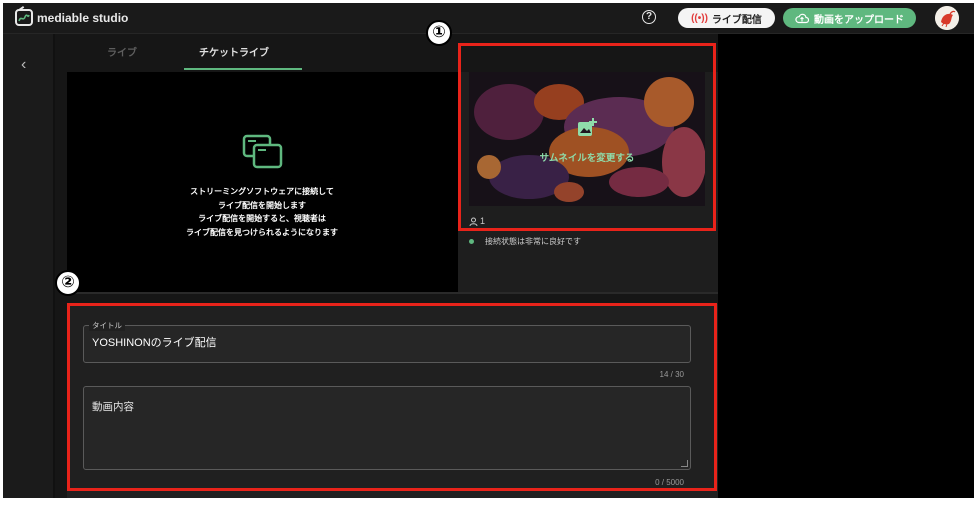 The height and width of the screenshot is (505, 977). Describe the element at coordinates (488, 18) in the screenshot. I see `top-header: mediable studio ? ((•)) ライブ配信 動画をアップロード` at that location.